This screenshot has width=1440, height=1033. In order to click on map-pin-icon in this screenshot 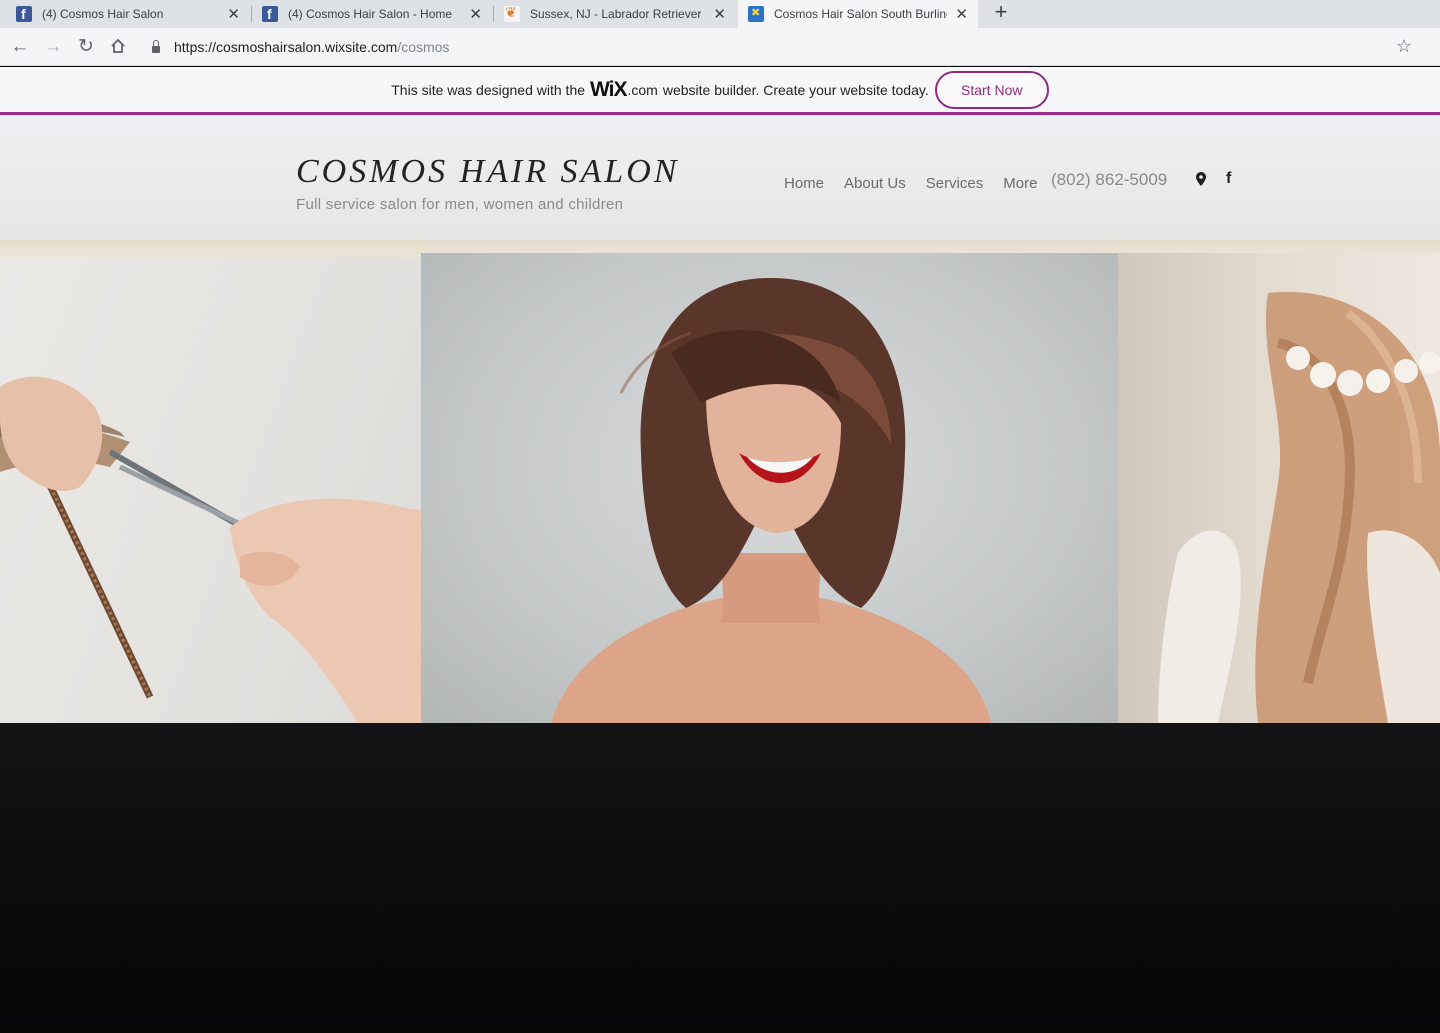, I will do `click(1201, 179)`.